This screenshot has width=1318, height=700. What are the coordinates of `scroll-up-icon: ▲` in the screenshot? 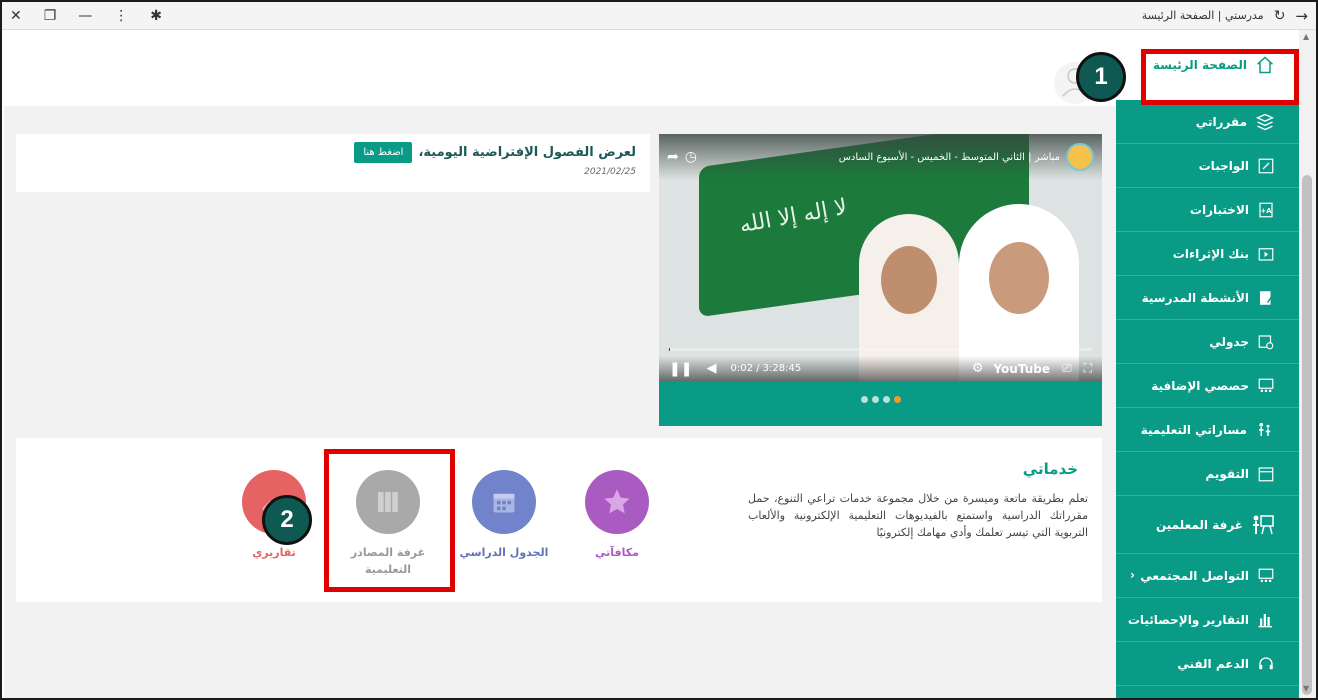 It's located at (1306, 36).